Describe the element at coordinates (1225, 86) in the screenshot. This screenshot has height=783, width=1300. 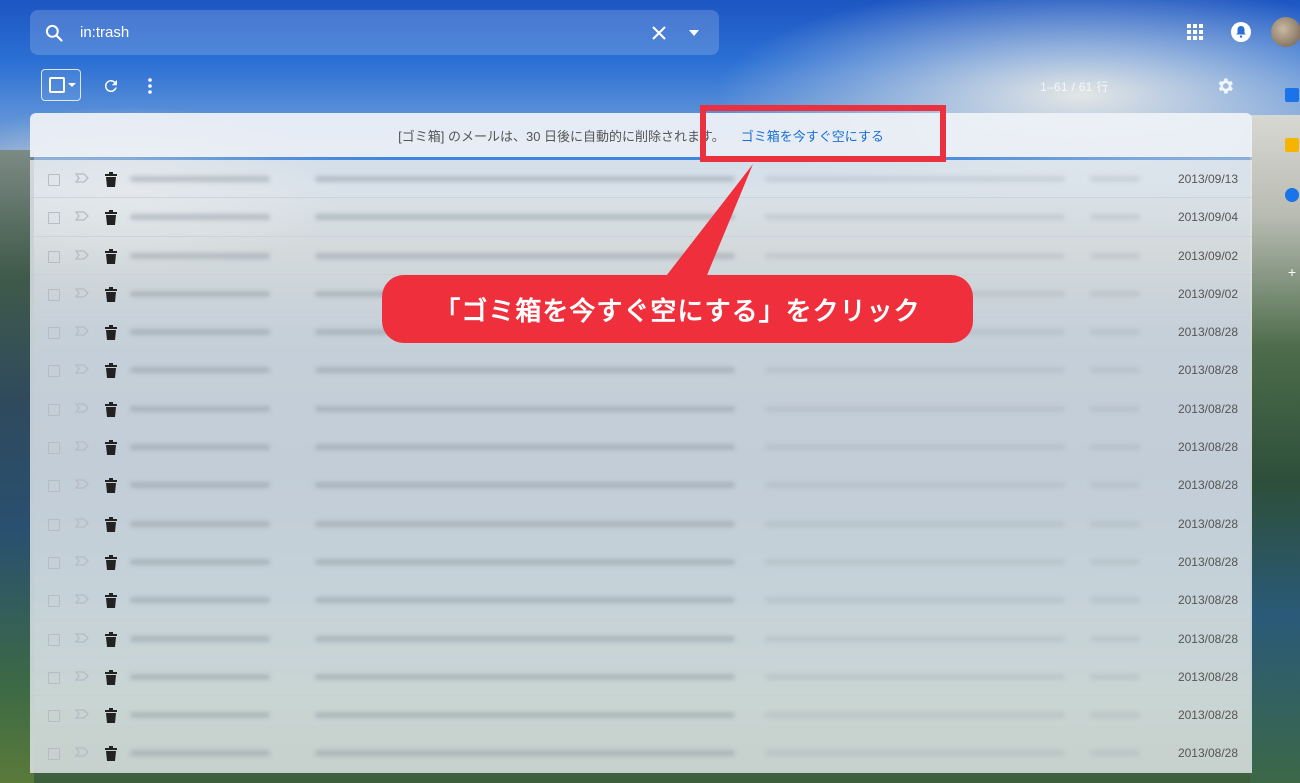
I see `settings-gear-icon` at that location.